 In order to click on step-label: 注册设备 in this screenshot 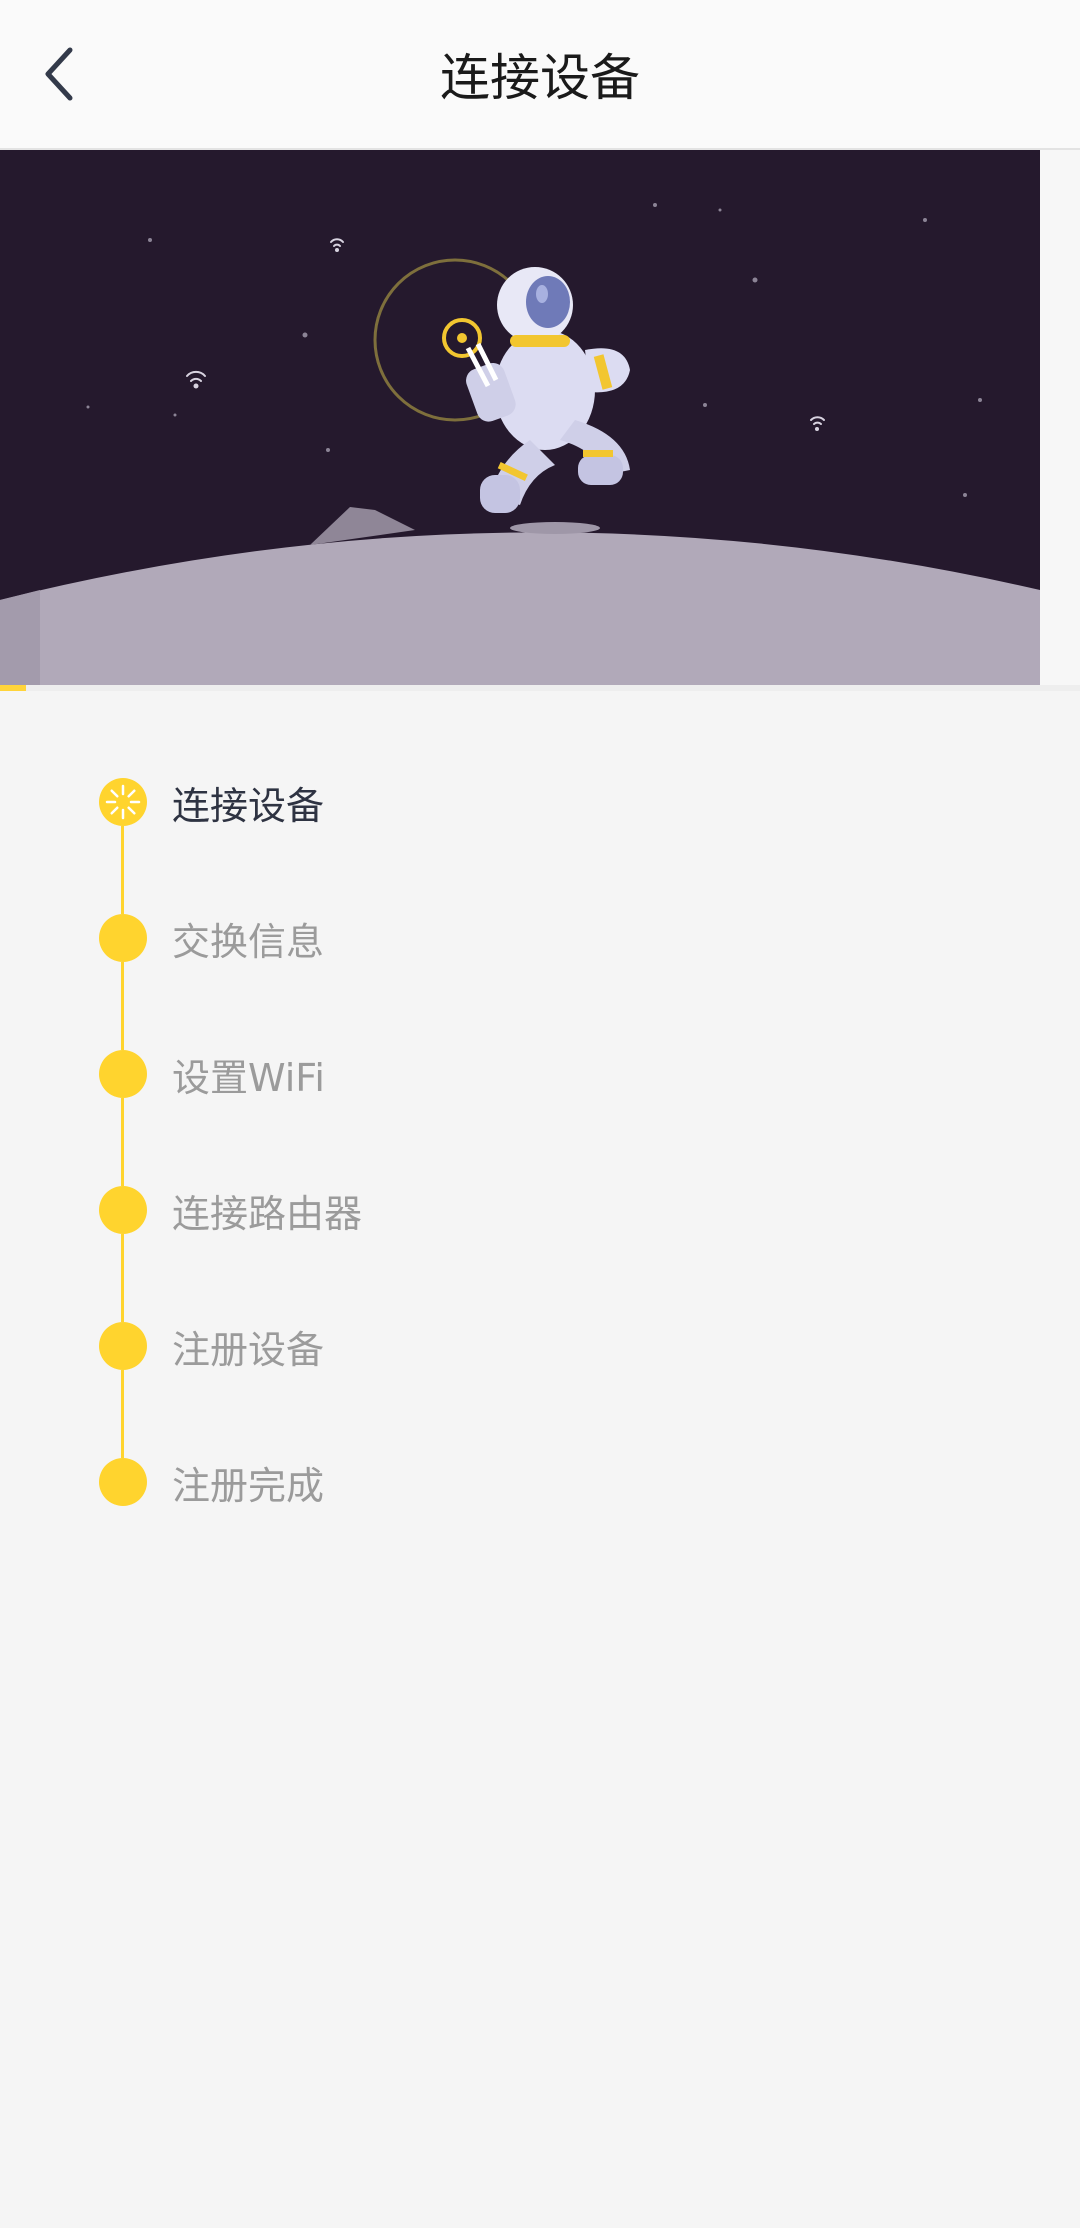, I will do `click(248, 1349)`.